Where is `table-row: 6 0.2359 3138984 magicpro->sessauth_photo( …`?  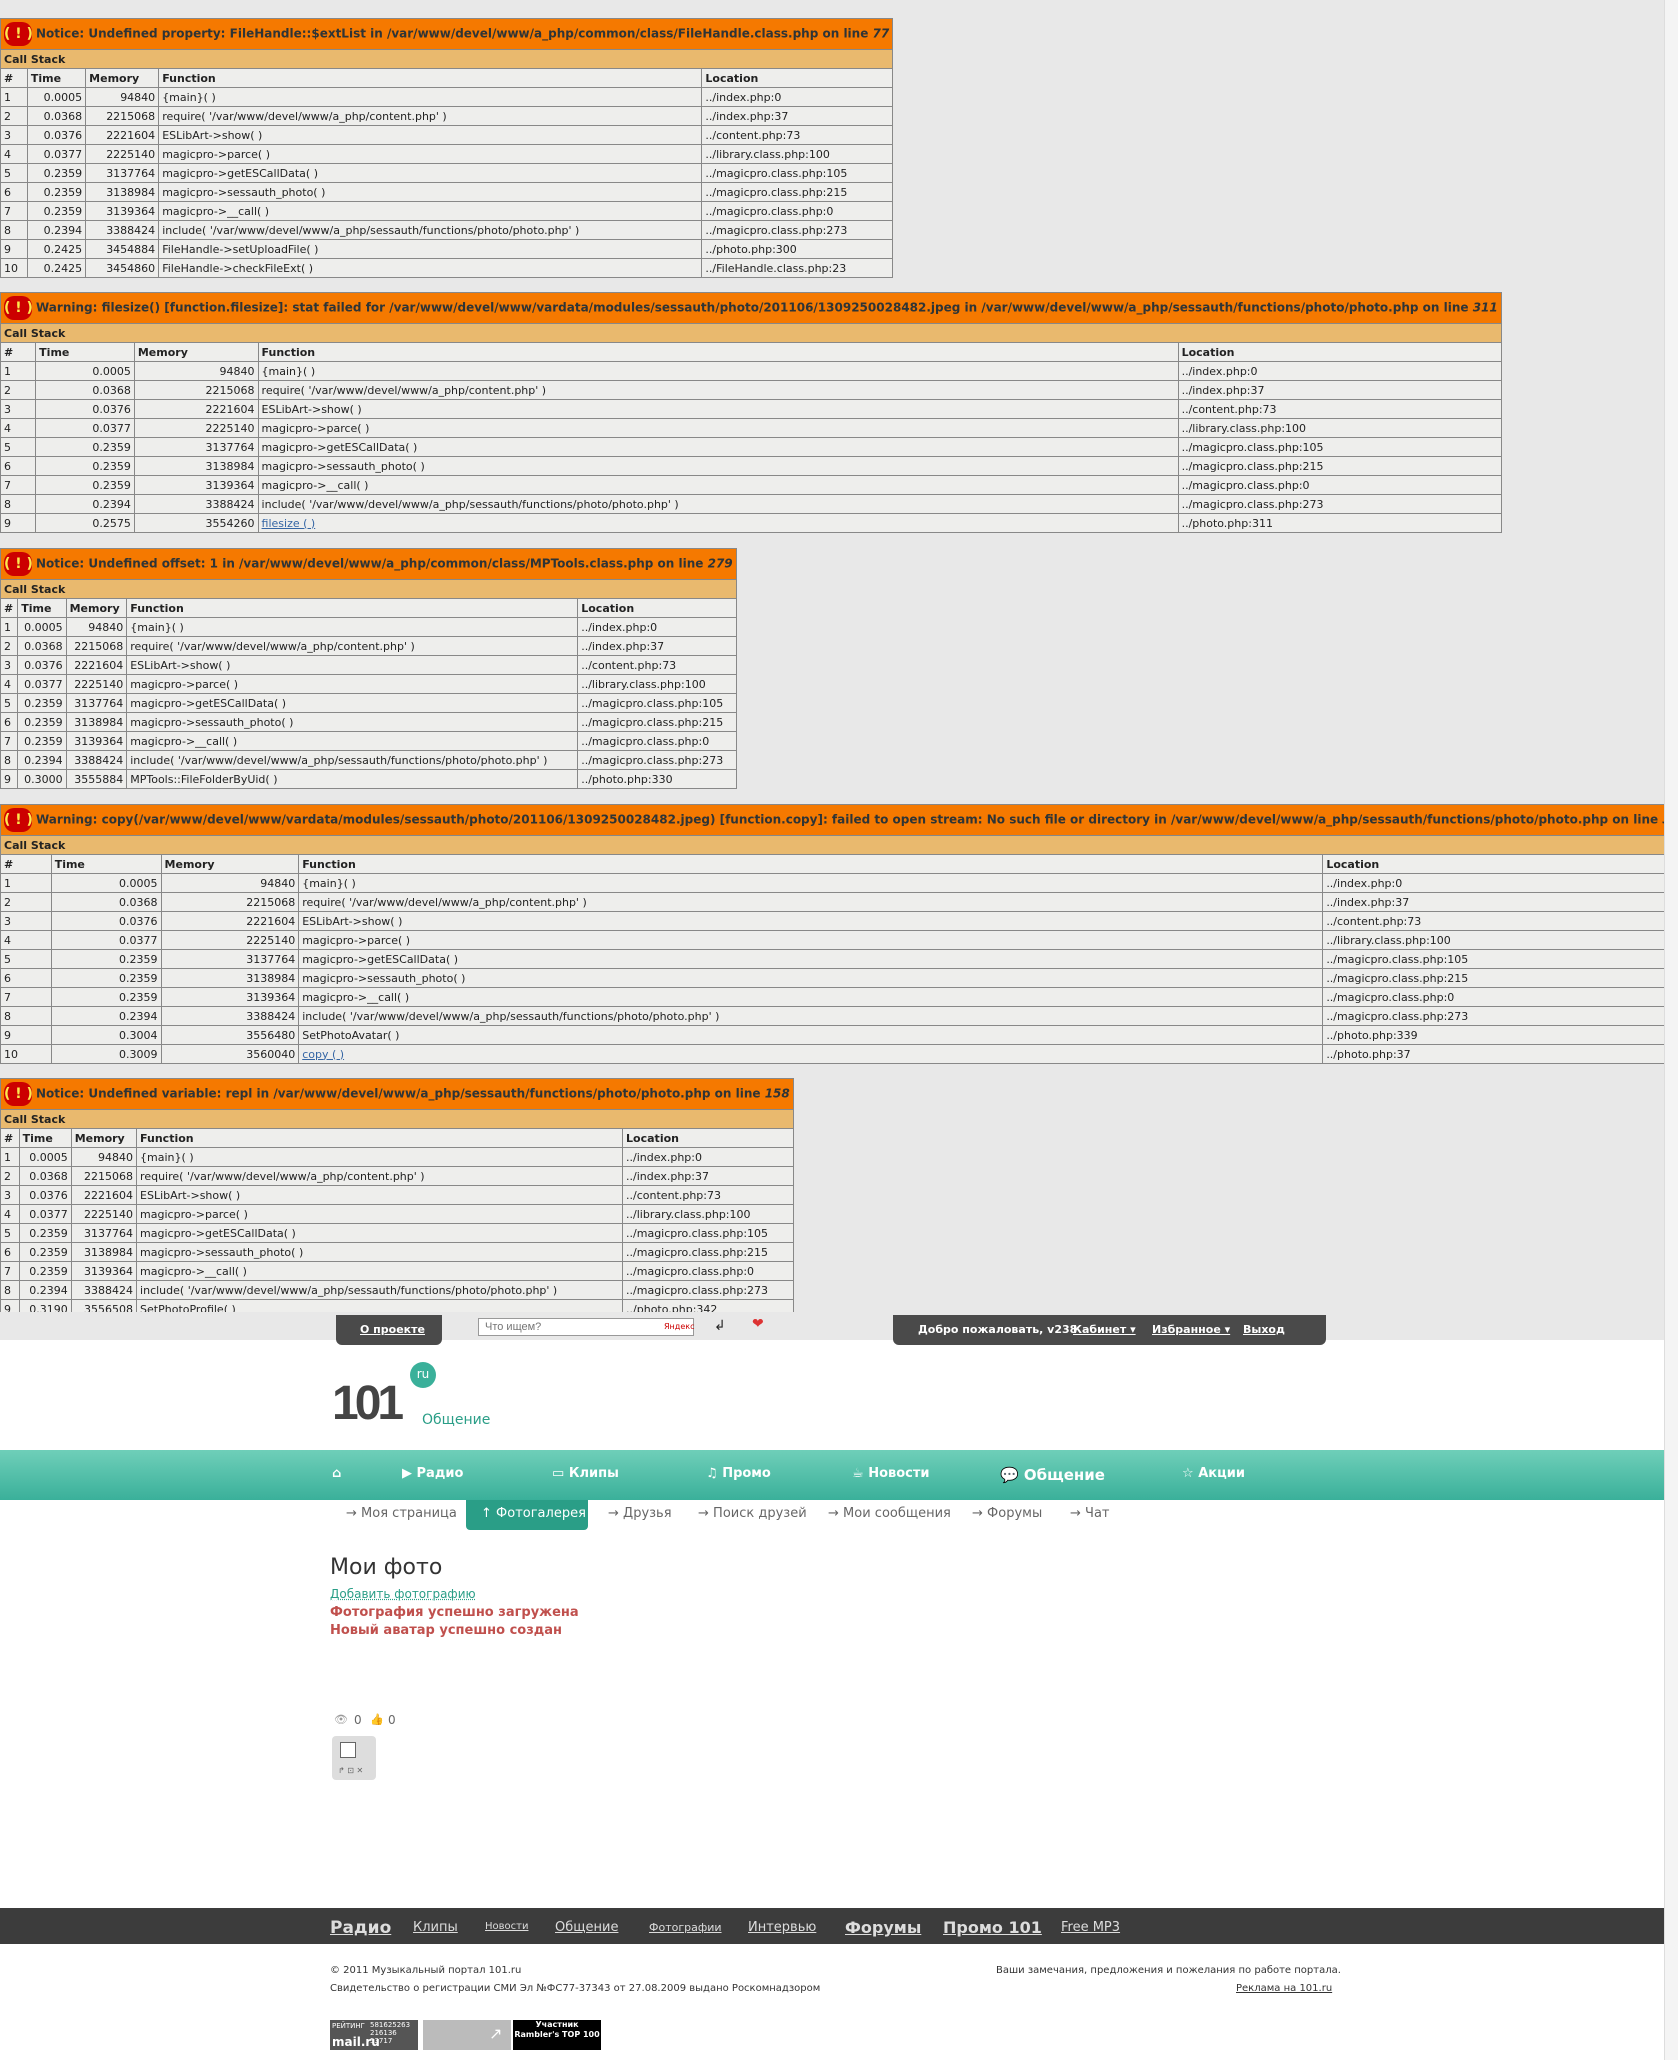
table-row: 6 0.2359 3138984 magicpro->sessauth_photo( … is located at coordinates (368, 722).